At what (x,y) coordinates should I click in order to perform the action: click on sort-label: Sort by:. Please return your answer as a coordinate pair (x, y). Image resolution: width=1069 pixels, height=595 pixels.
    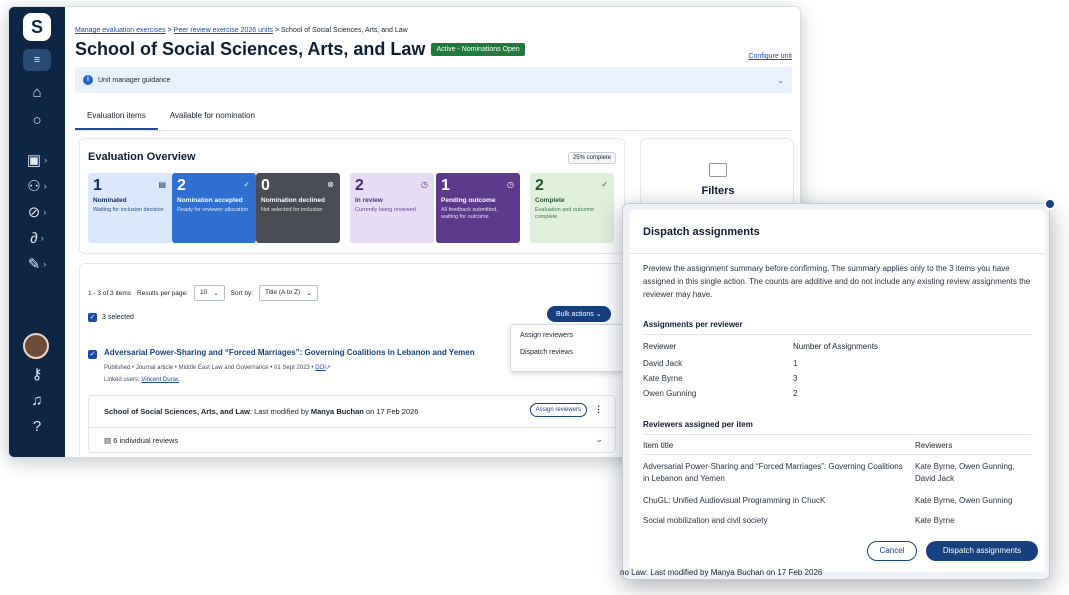
    Looking at the image, I should click on (242, 293).